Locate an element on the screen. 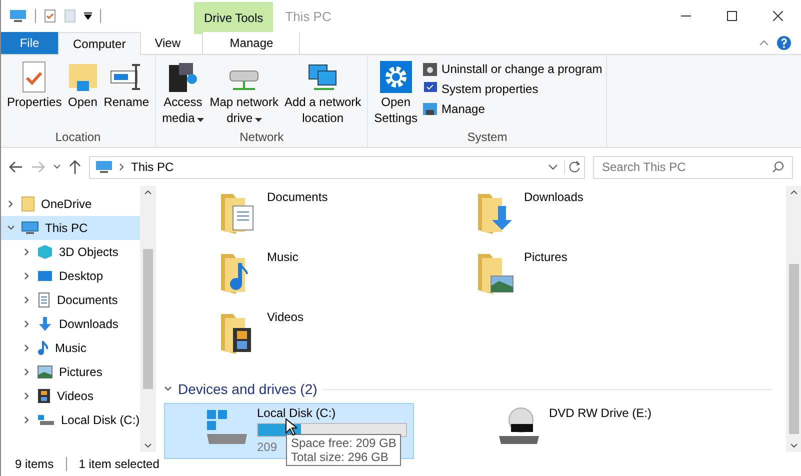 The height and width of the screenshot is (476, 801). mouse-cursor-icon is located at coordinates (291, 427).